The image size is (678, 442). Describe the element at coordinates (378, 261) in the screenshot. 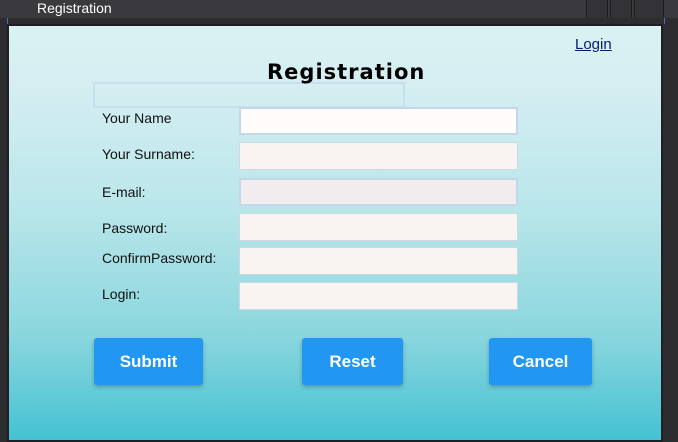

I see `confirm-password-field` at that location.